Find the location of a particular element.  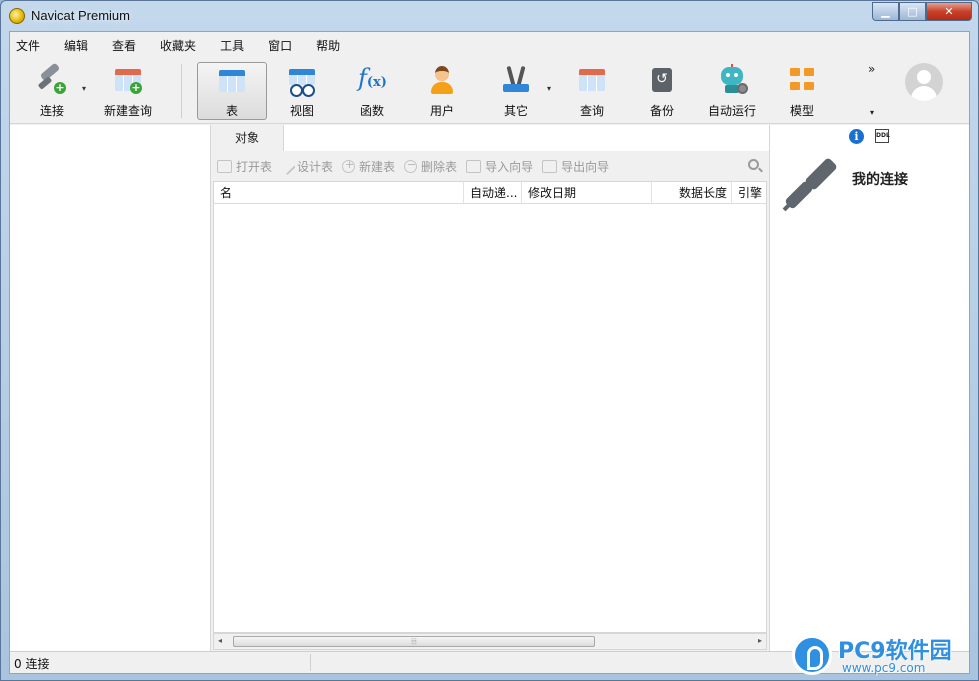

menu-file: 文件 is located at coordinates (33, 45).